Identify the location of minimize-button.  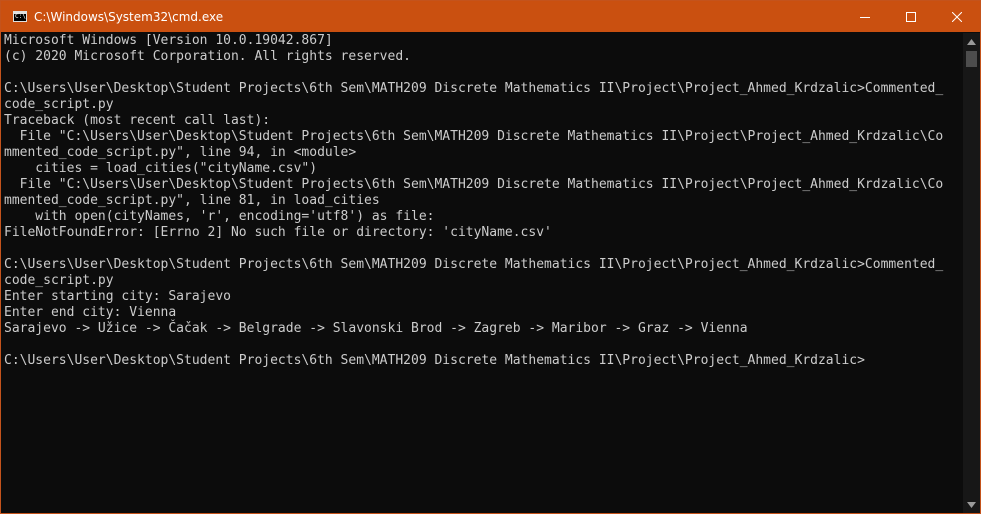
(865, 16).